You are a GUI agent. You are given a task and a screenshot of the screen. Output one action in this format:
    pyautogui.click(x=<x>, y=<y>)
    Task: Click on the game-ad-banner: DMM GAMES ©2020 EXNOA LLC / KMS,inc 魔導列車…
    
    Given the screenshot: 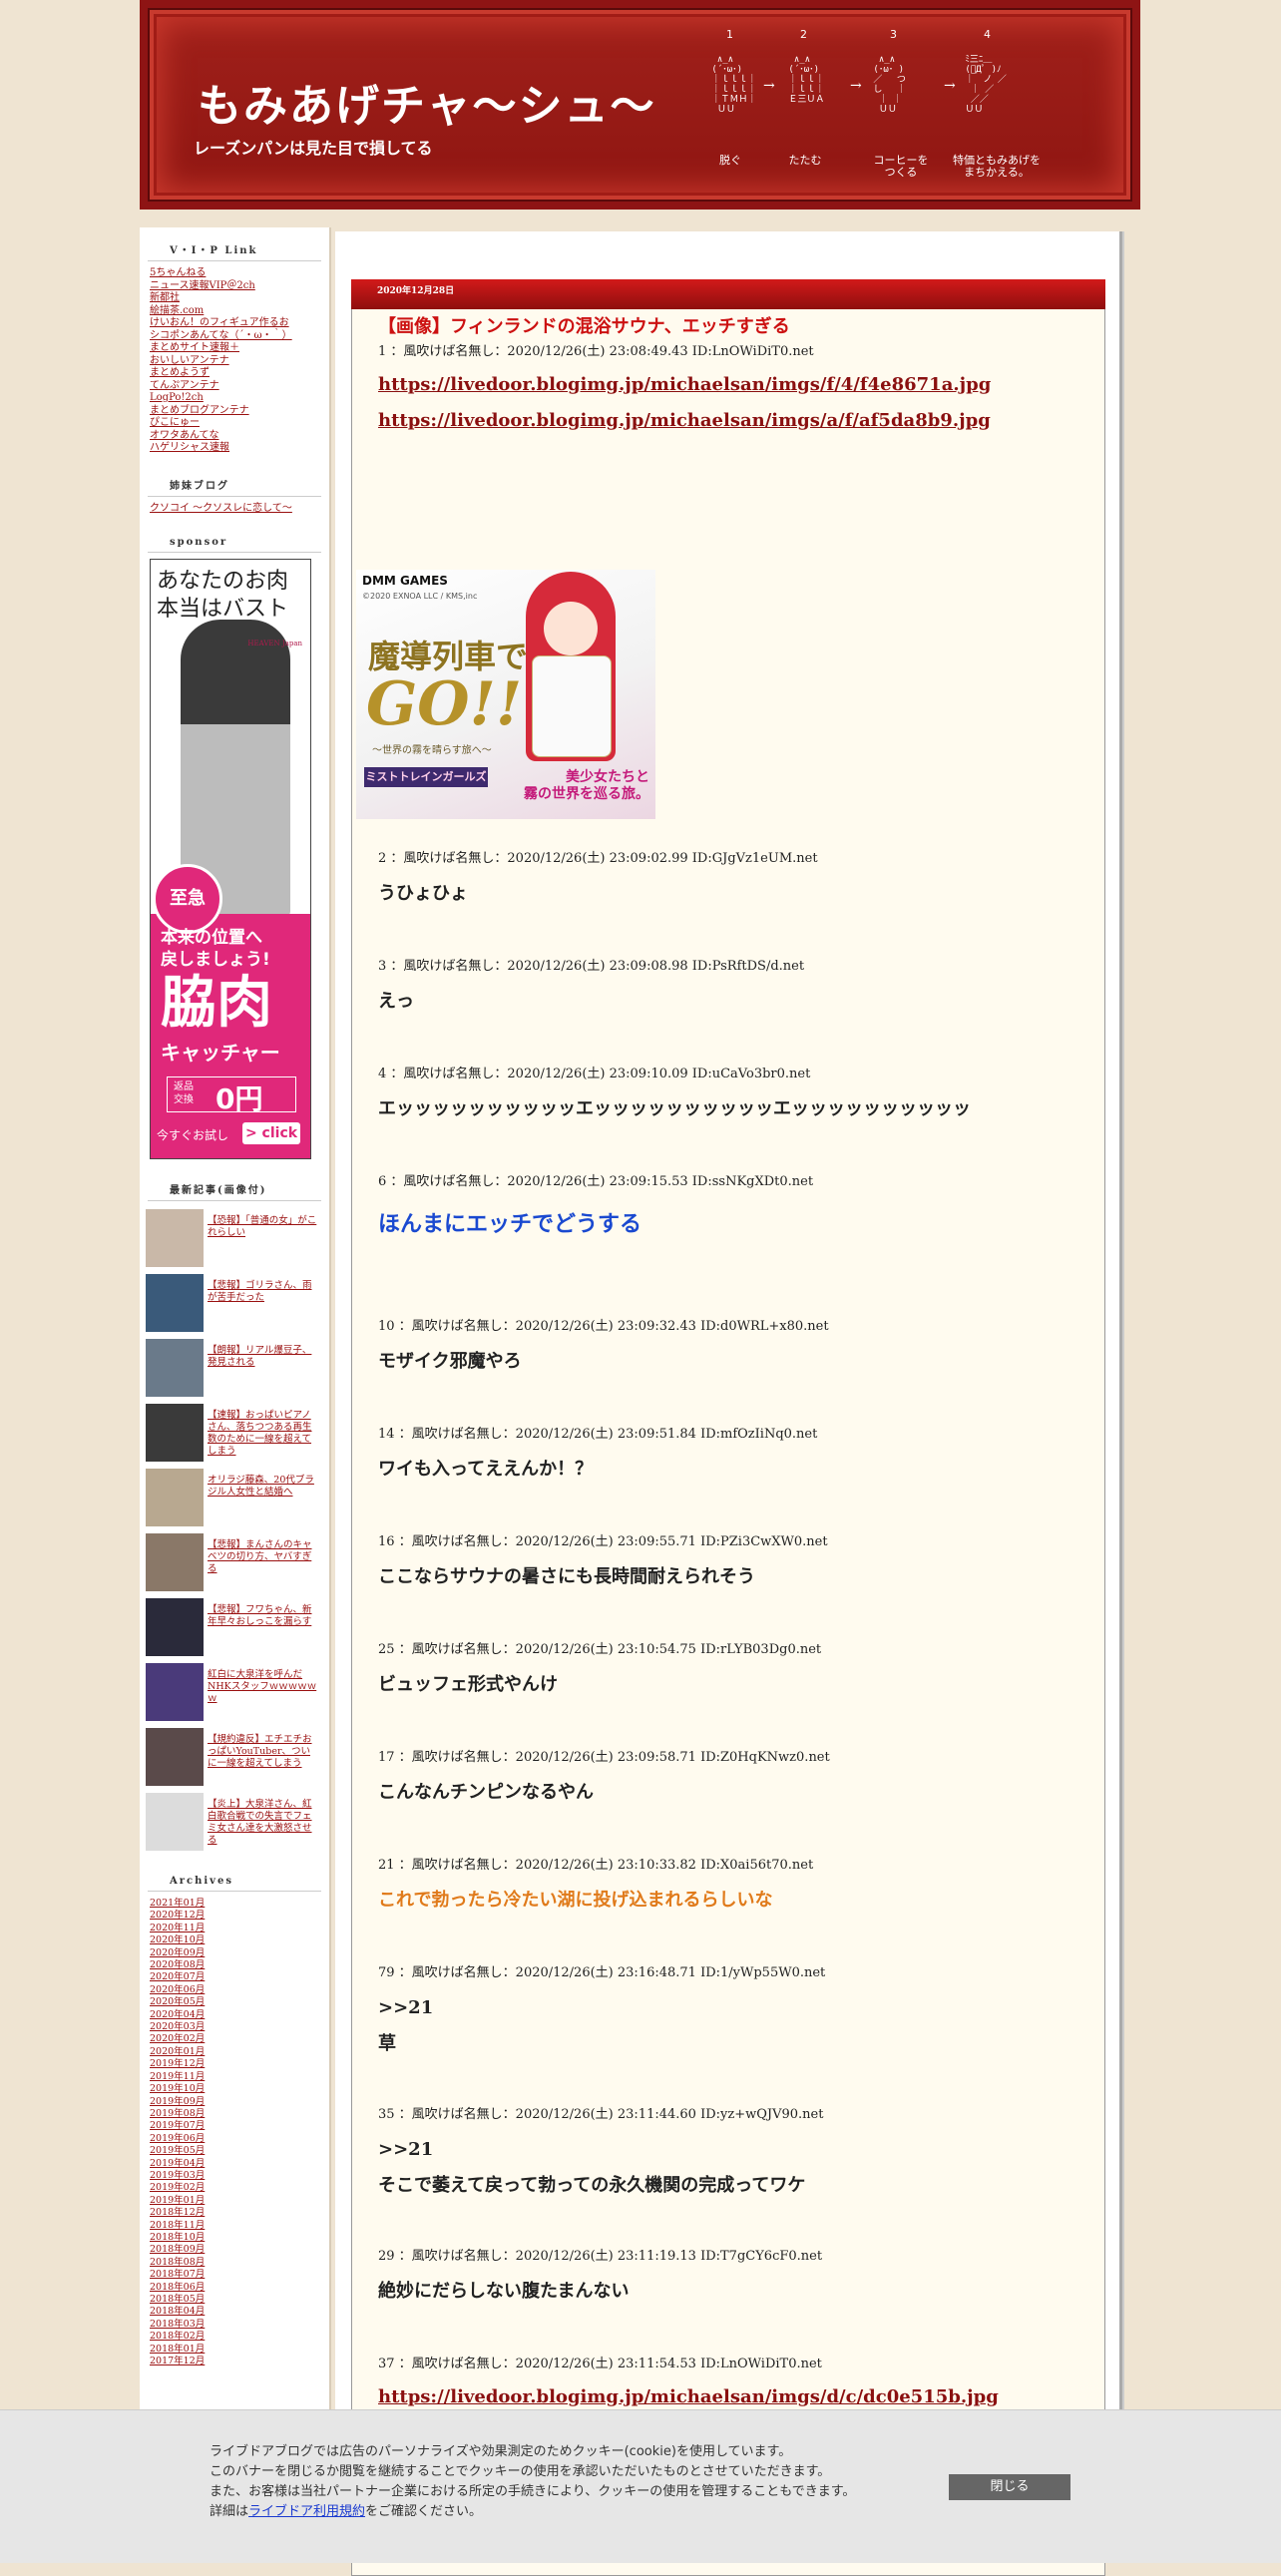 What is the action you would take?
    pyautogui.click(x=505, y=694)
    